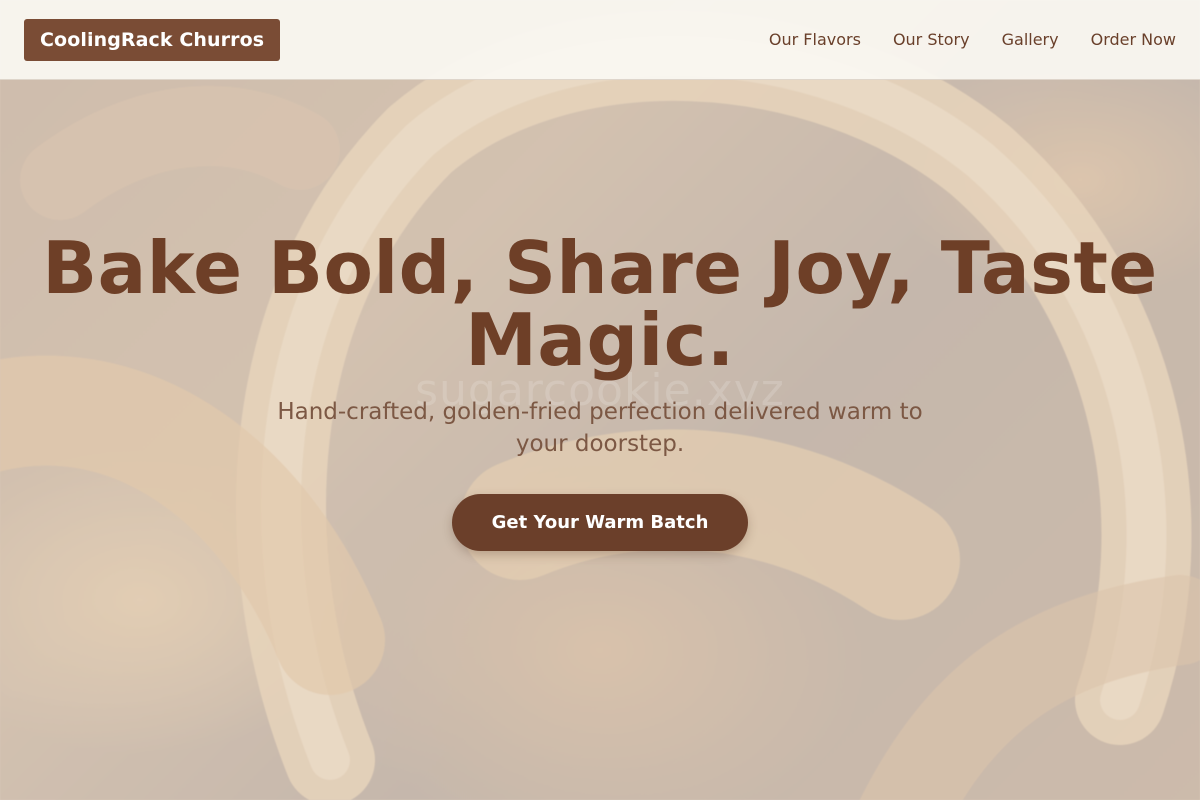  What do you see at coordinates (1133, 39) in the screenshot?
I see `nav-link-order-now: Order Now` at bounding box center [1133, 39].